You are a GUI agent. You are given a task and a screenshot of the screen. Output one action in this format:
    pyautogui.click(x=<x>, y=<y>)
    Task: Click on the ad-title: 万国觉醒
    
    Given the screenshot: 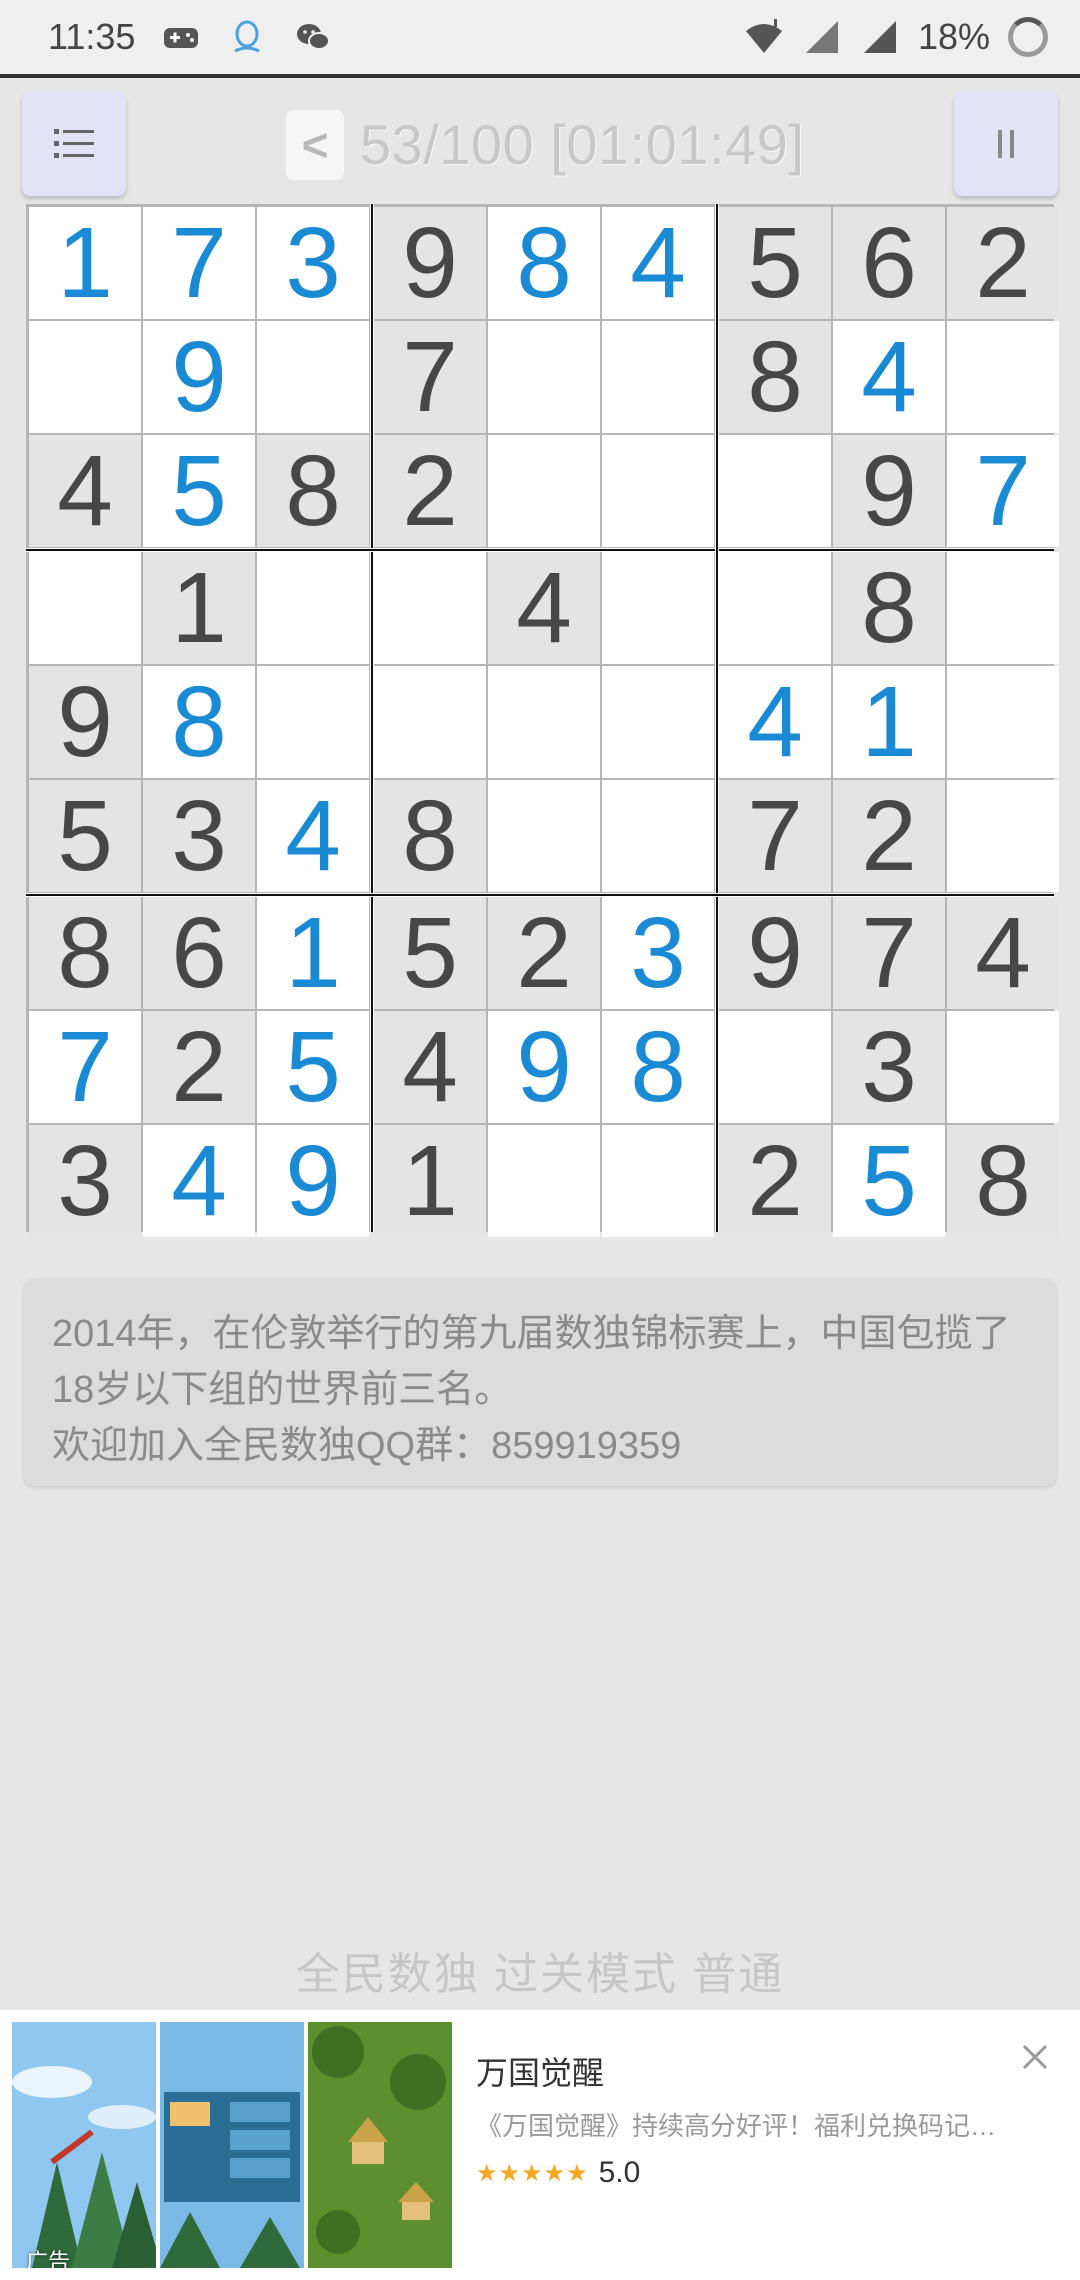 What is the action you would take?
    pyautogui.click(x=540, y=2071)
    